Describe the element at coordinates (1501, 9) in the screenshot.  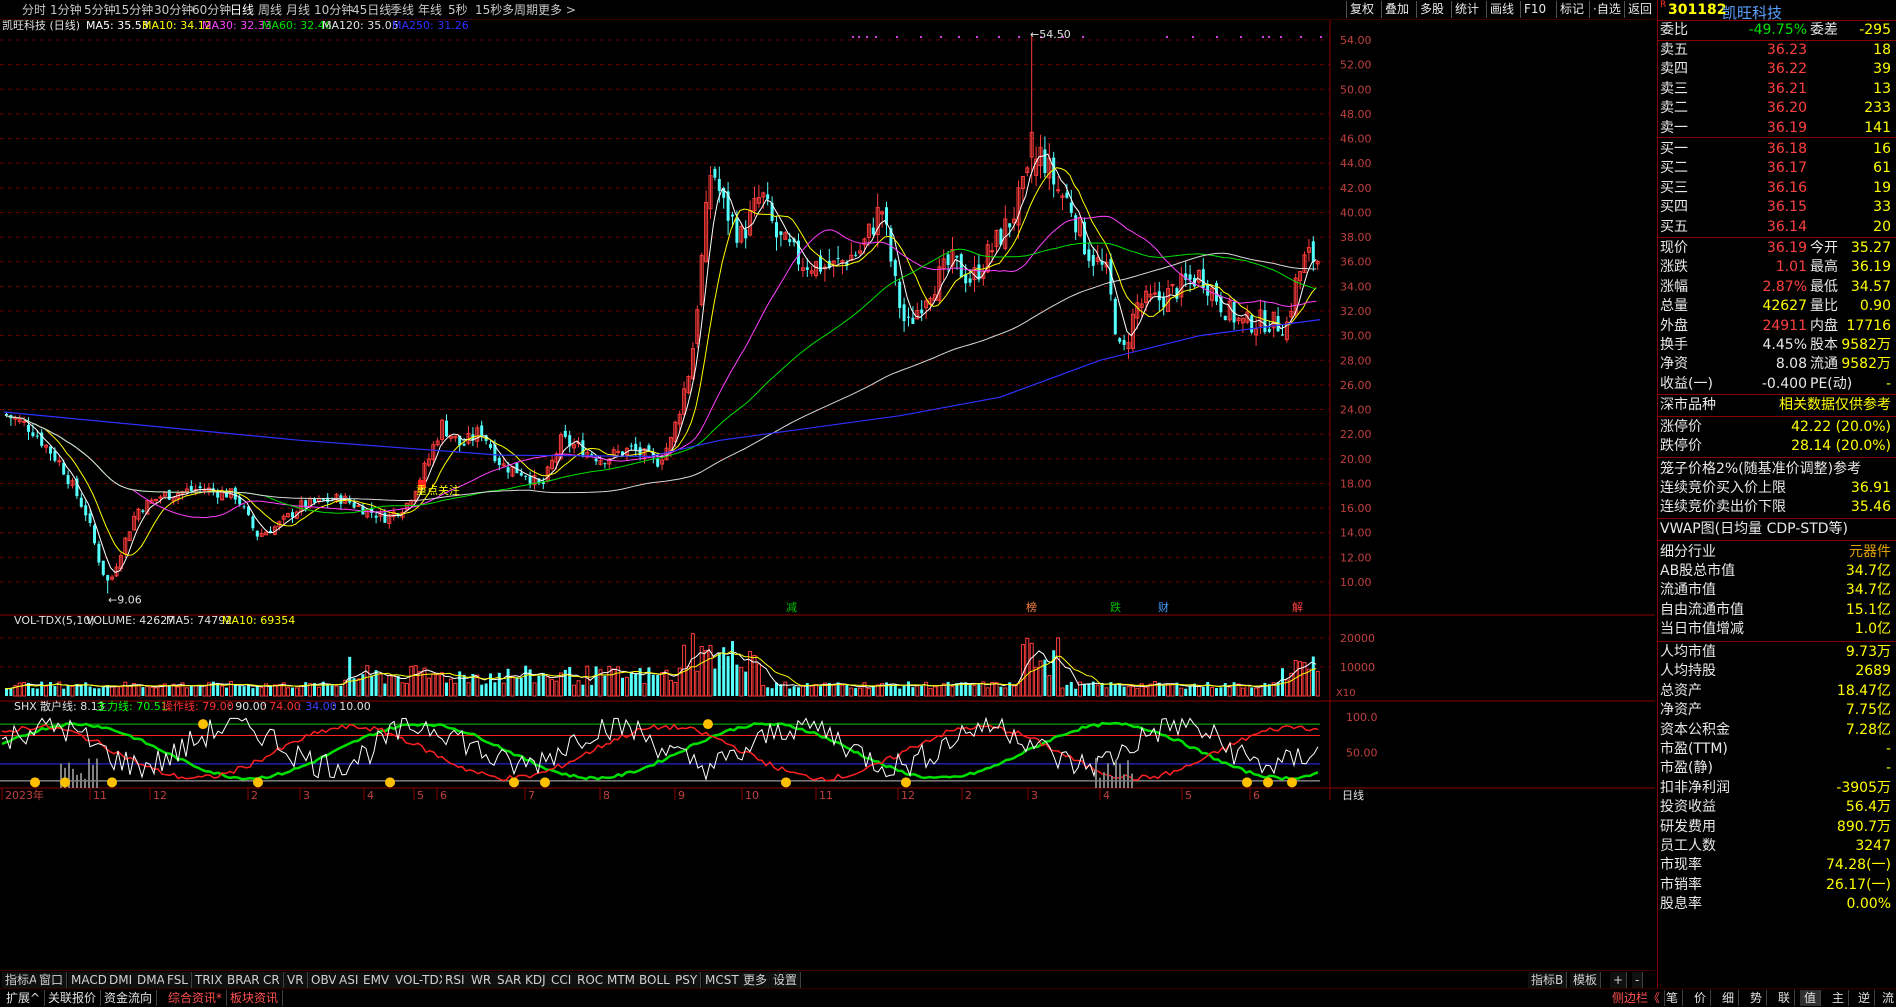
I see `tool-button-4: 画线` at that location.